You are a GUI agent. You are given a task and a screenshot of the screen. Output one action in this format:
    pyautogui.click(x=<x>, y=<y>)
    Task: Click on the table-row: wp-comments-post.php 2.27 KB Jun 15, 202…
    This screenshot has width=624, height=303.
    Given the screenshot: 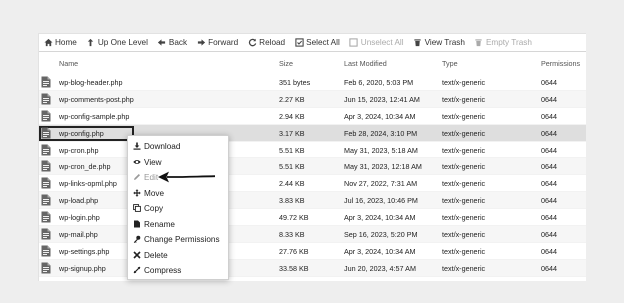 What is the action you would take?
    pyautogui.click(x=312, y=99)
    